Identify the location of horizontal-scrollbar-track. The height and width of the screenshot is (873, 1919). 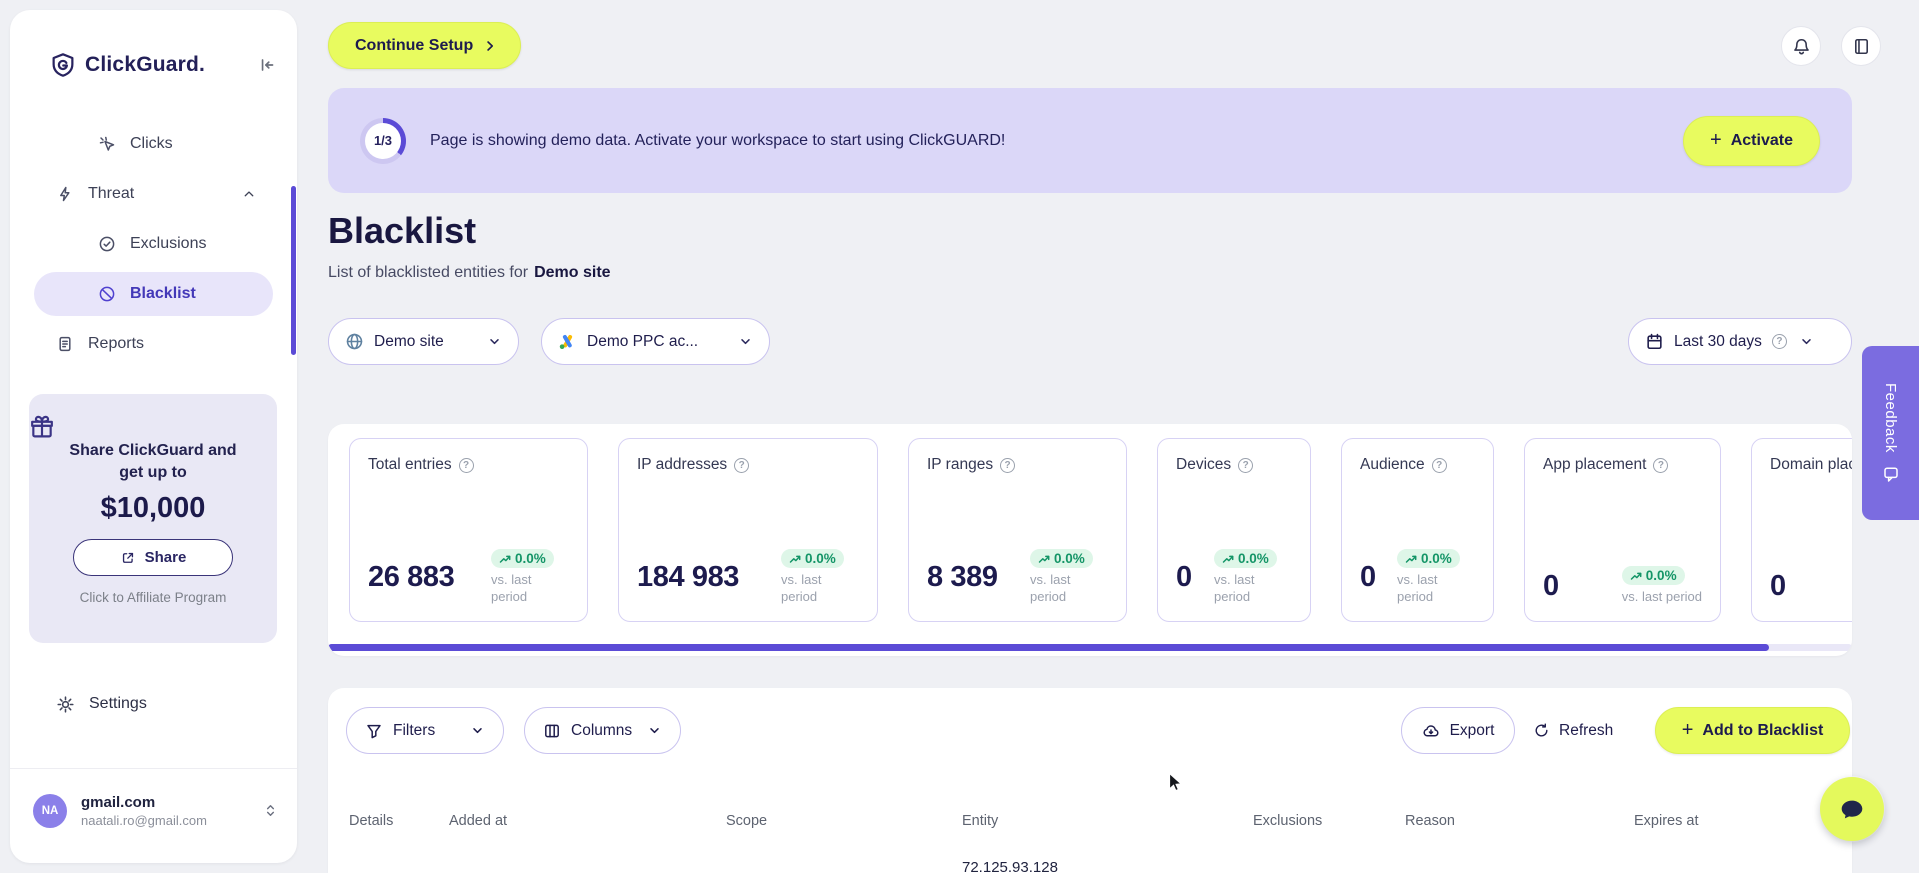
(1090, 647).